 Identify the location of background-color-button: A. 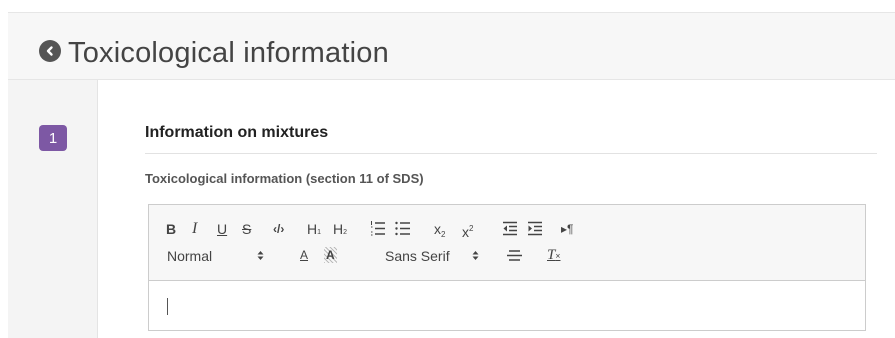
(330, 255).